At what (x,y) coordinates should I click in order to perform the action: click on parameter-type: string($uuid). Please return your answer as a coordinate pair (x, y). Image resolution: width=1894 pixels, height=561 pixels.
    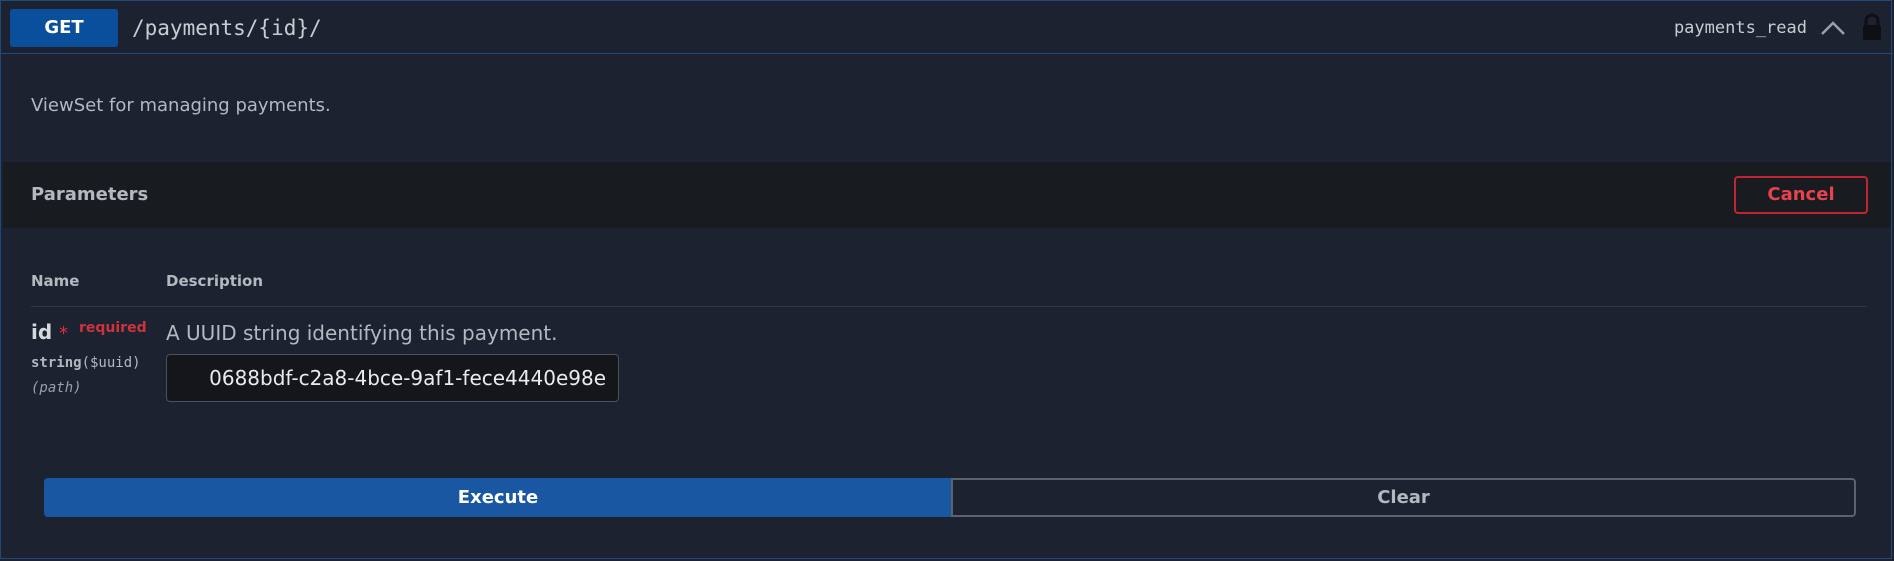
    Looking at the image, I should click on (86, 363).